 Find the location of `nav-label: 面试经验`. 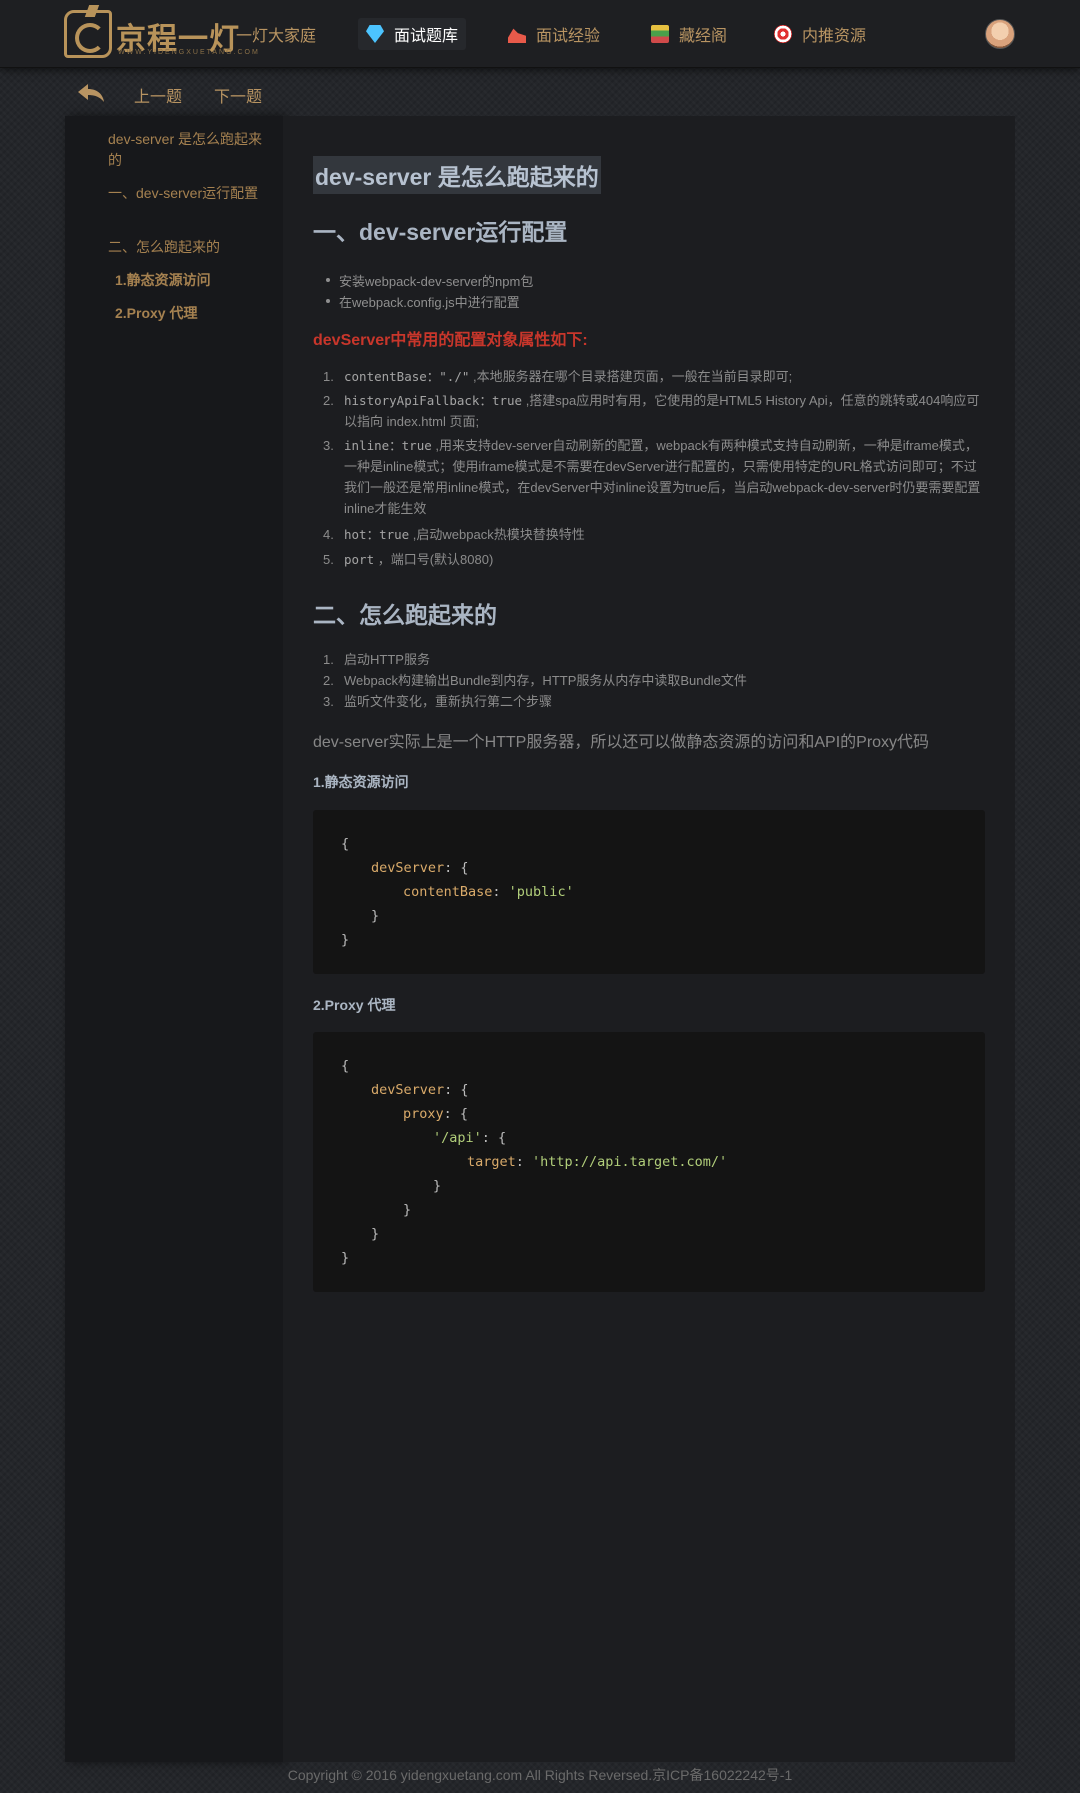

nav-label: 面试经验 is located at coordinates (568, 36).